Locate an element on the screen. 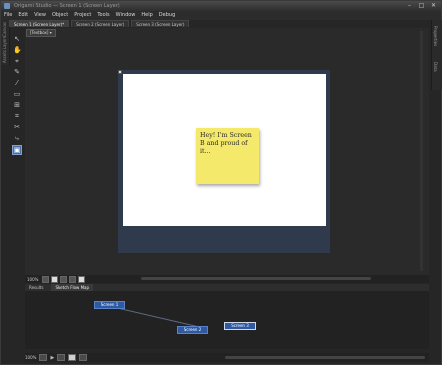  rail-tab-canvas: Canvas is located at coordinates (4, 29).